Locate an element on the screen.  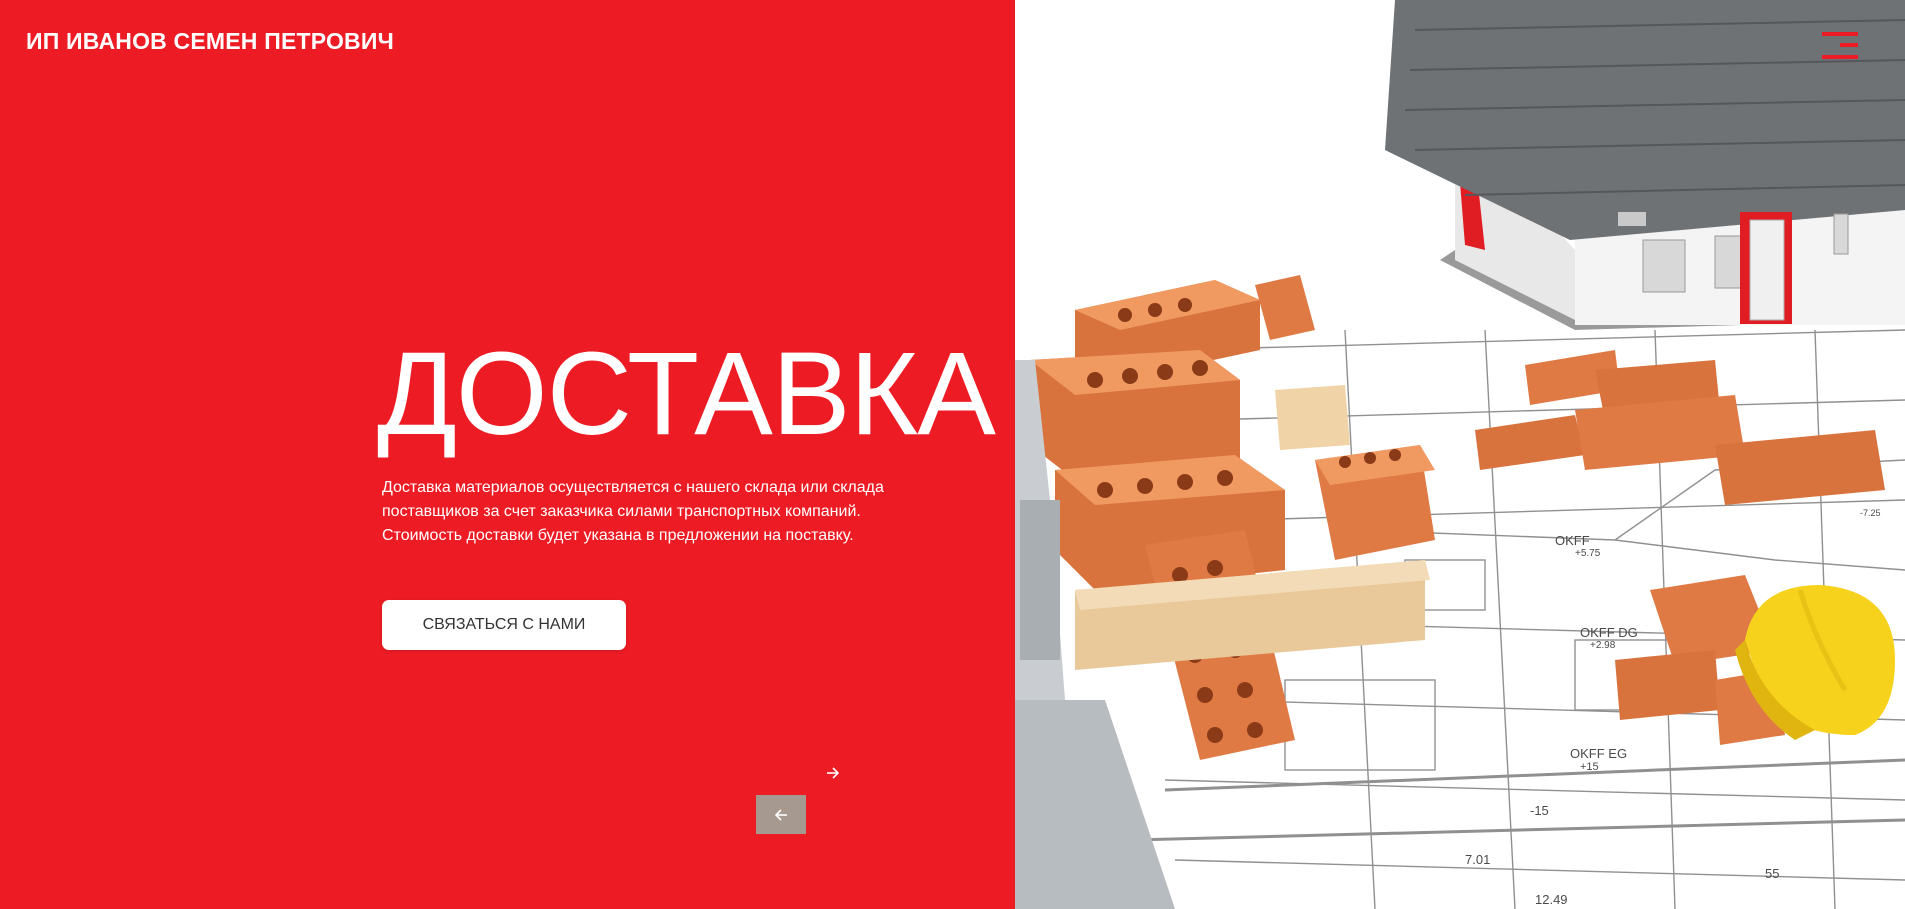
blueprint-label-okff-eg-val: +15 is located at coordinates (1589, 767).